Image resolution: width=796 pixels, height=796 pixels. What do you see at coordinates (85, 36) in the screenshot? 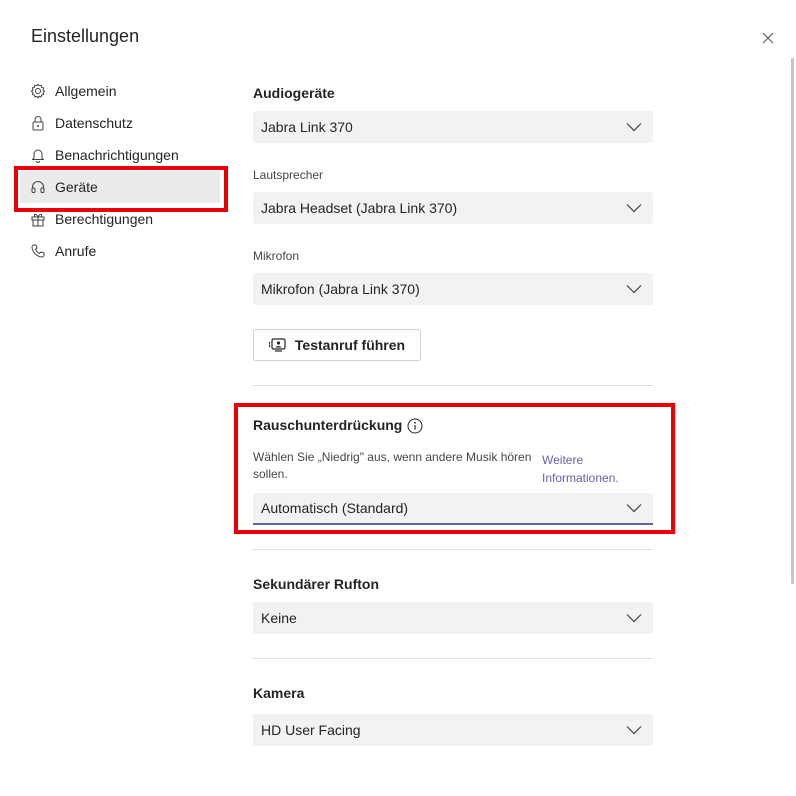
I see `page-title: Einstellungen` at bounding box center [85, 36].